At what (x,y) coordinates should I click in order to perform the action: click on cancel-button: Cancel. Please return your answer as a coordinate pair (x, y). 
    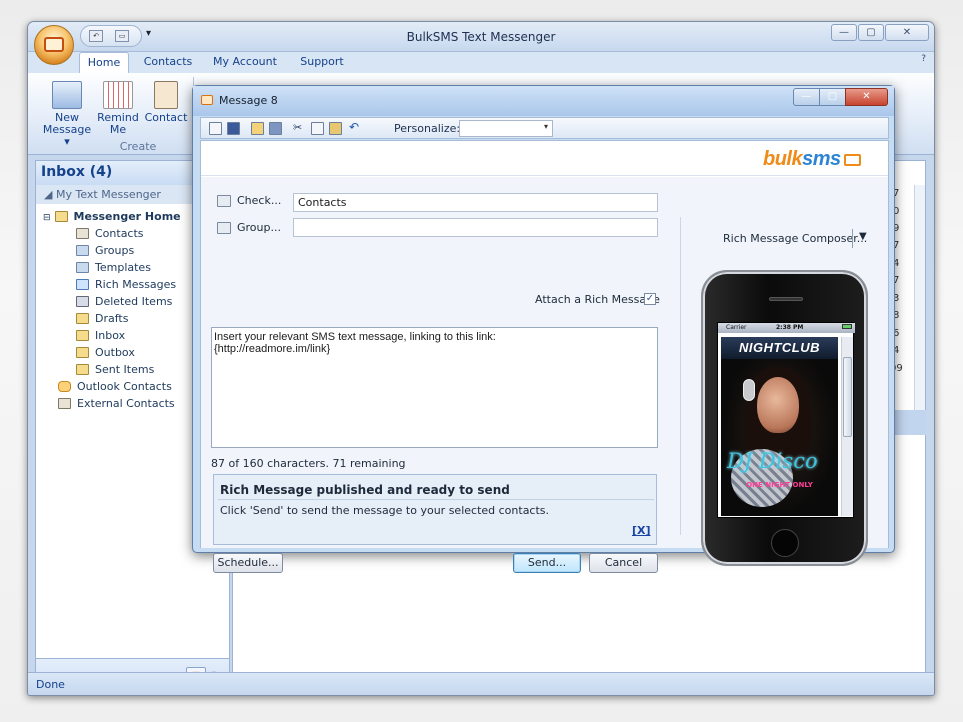
    Looking at the image, I should click on (623, 563).